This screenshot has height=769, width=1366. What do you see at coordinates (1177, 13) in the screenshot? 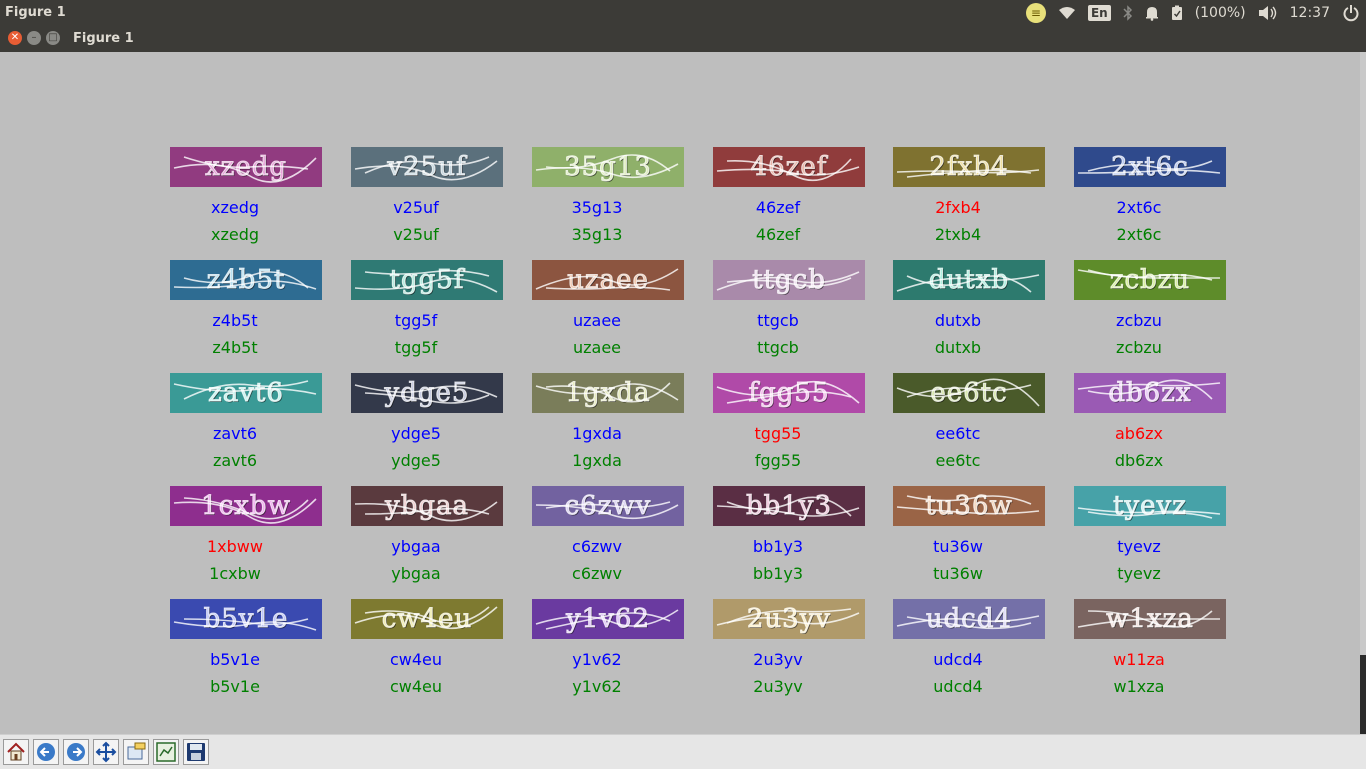
I see `battery-icon` at bounding box center [1177, 13].